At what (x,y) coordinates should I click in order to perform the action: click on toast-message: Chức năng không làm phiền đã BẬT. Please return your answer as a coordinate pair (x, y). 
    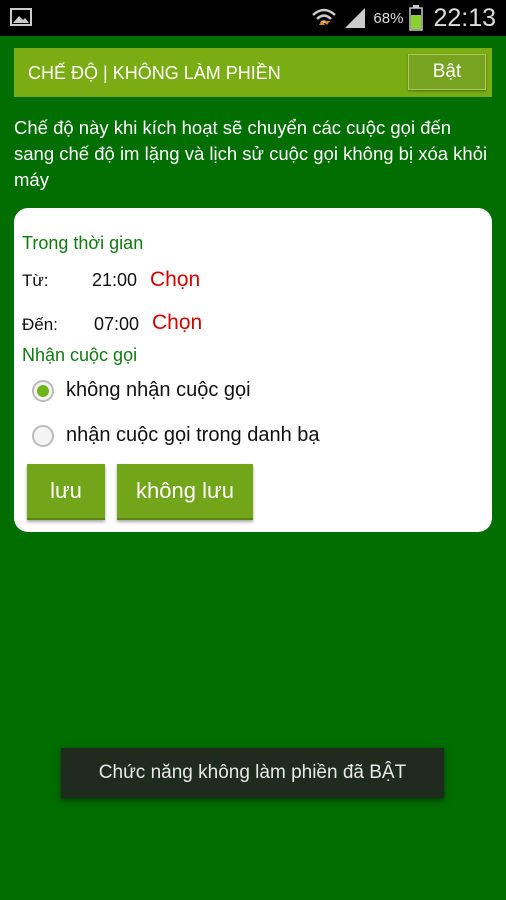
    Looking at the image, I should click on (252, 773).